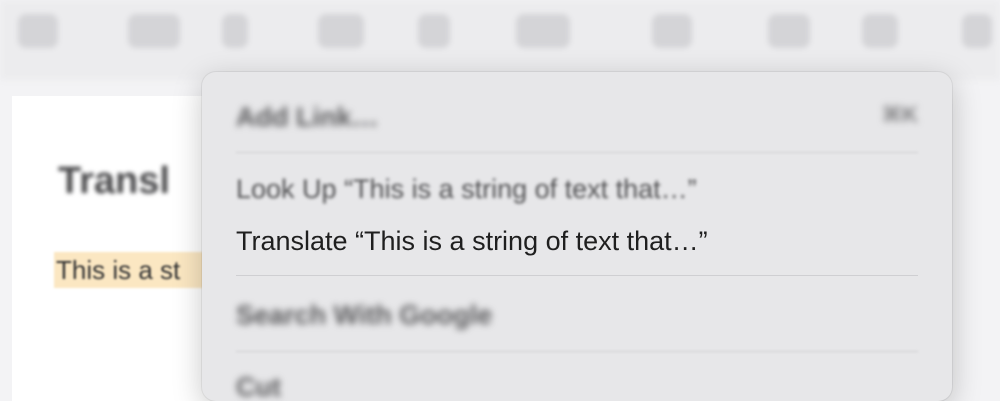 Image resolution: width=1000 pixels, height=401 pixels. I want to click on menu-item-search-google: Search With Google, so click(577, 315).